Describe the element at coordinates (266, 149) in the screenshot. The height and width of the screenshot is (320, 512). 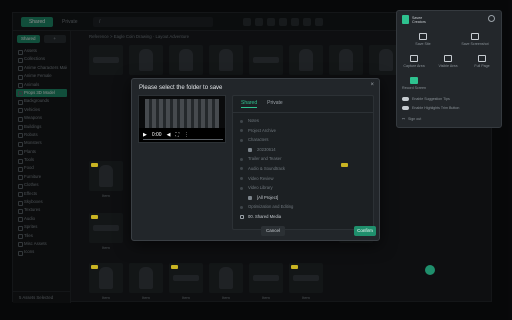
I see `folder-label: 20230614` at that location.